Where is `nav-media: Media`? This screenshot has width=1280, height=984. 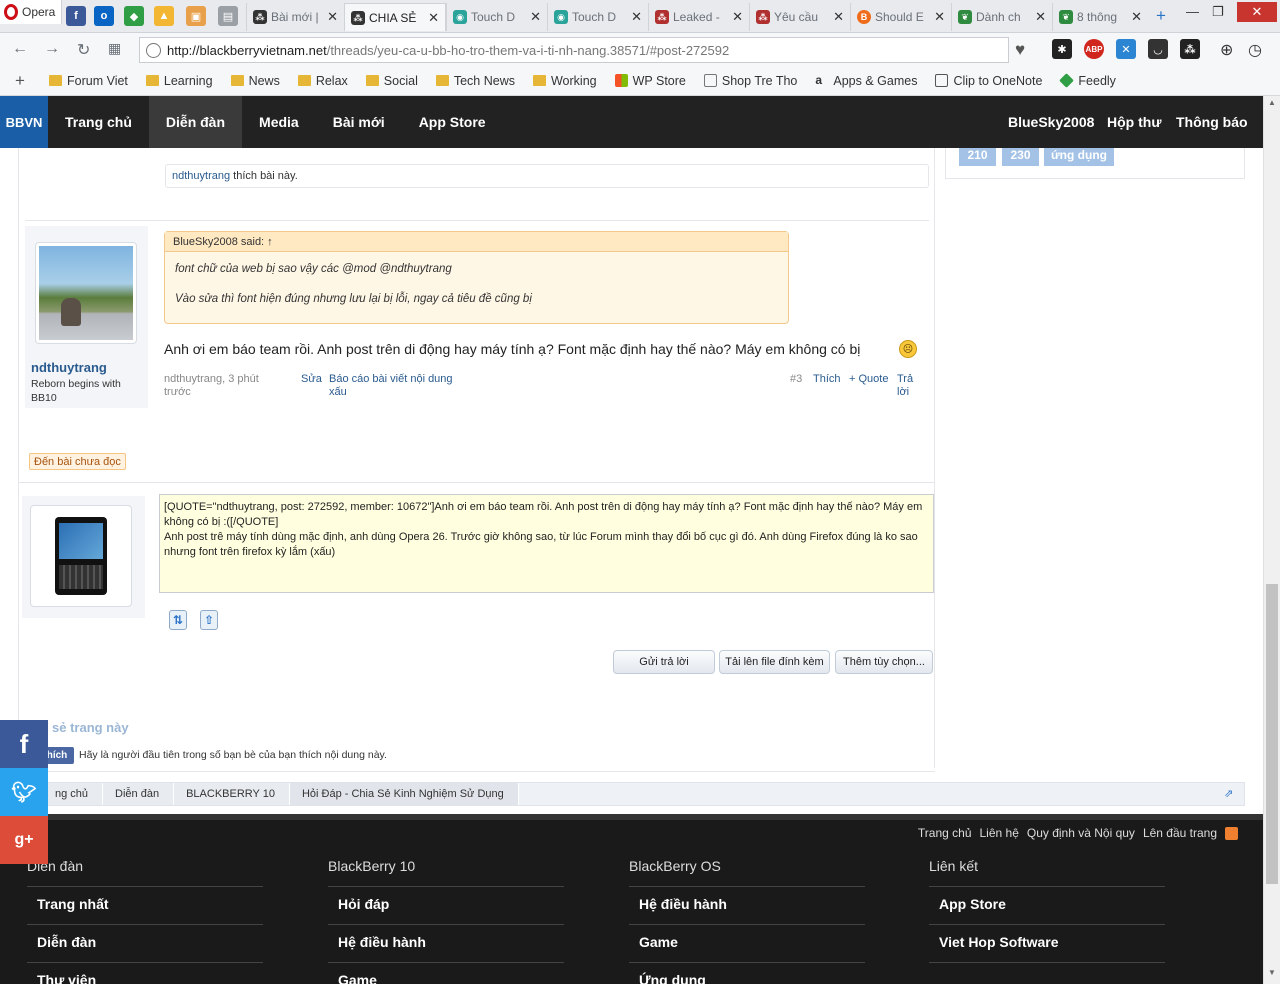 nav-media: Media is located at coordinates (279, 122).